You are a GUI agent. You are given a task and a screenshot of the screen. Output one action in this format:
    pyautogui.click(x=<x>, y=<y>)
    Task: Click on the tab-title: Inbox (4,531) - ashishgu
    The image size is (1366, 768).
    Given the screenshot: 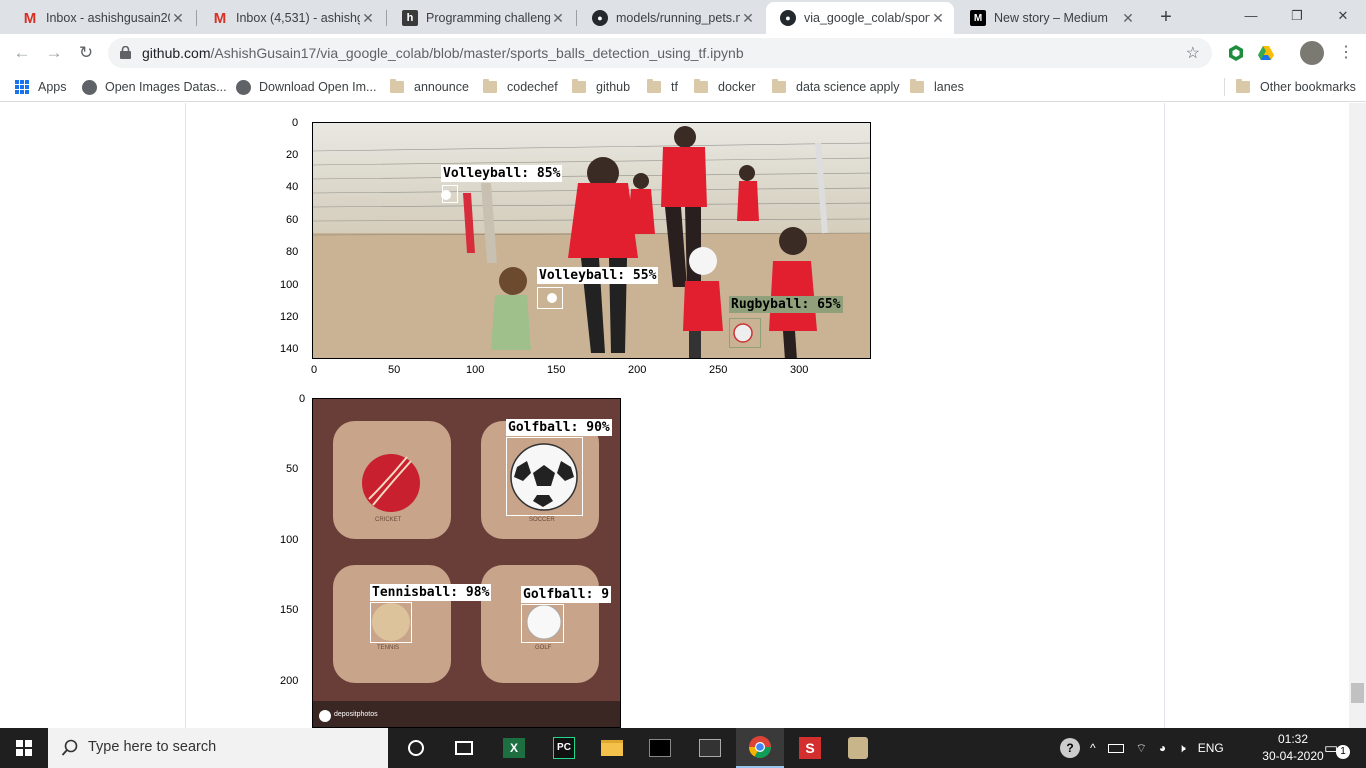 What is the action you would take?
    pyautogui.click(x=298, y=18)
    